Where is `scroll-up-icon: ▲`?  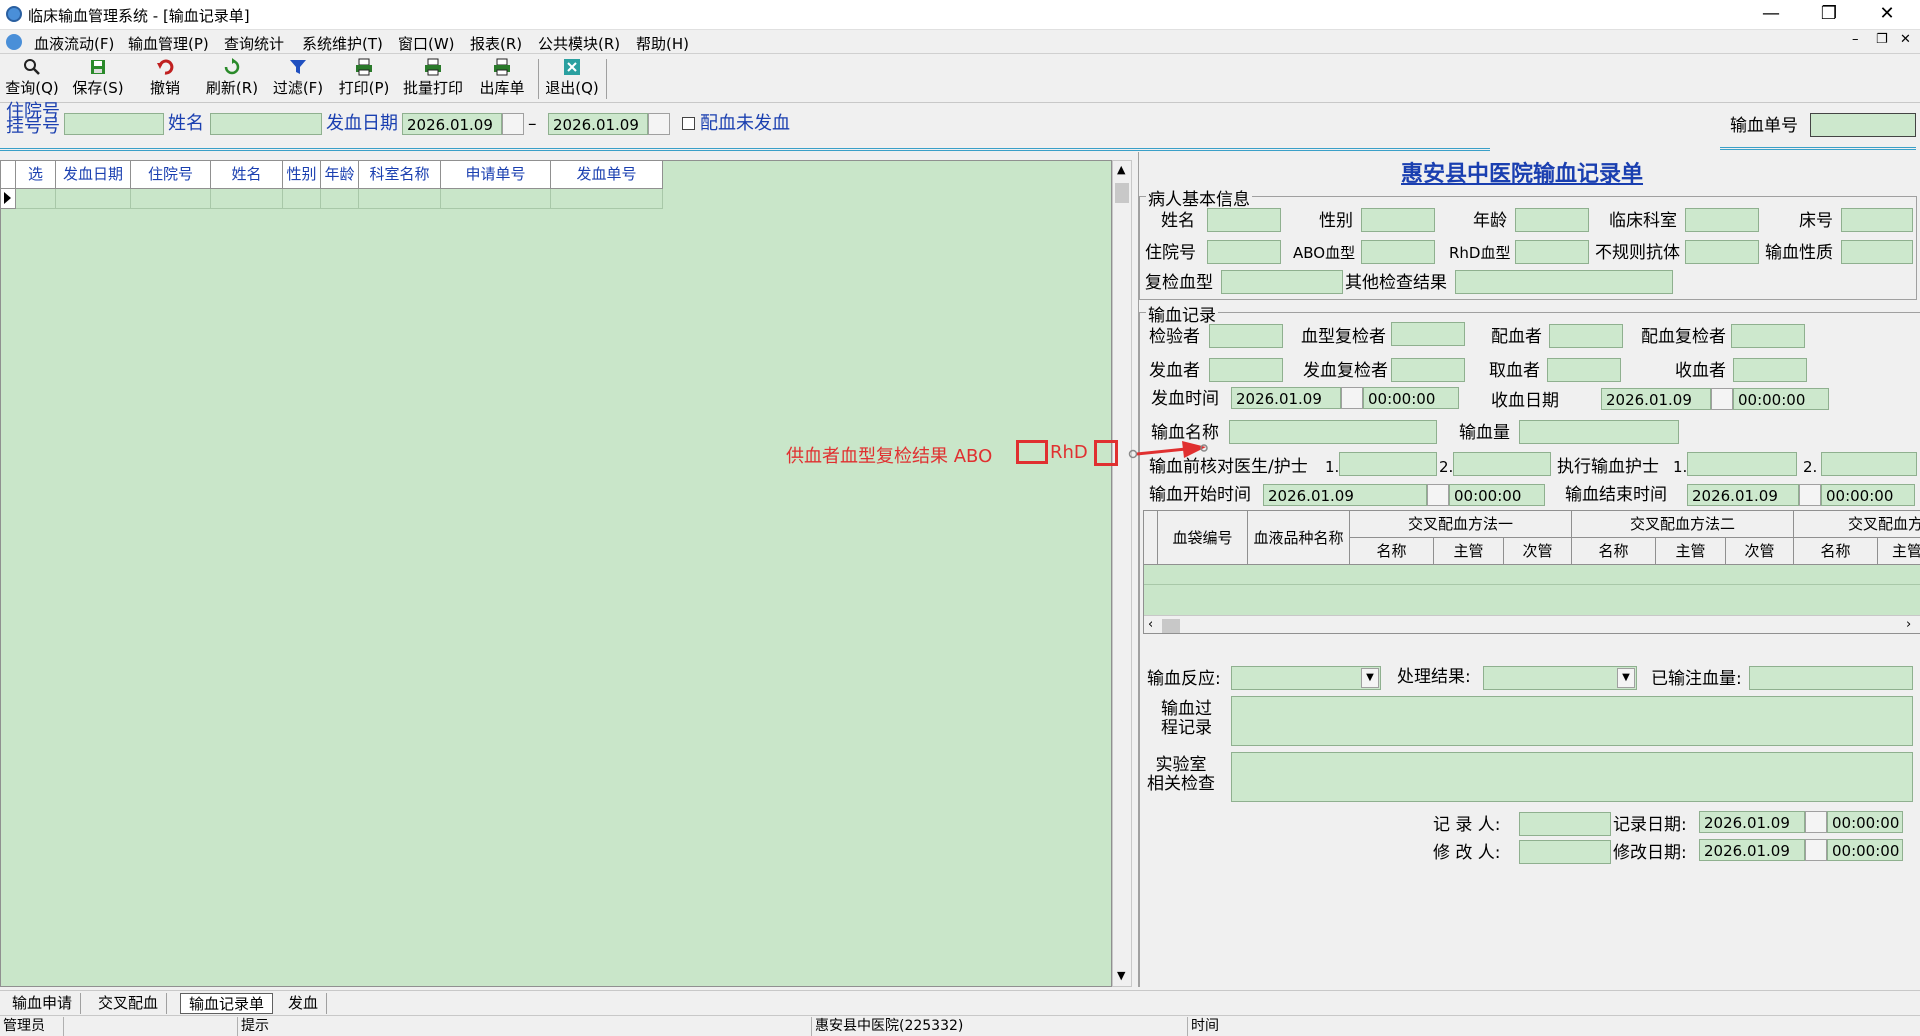 scroll-up-icon: ▲ is located at coordinates (1121, 169).